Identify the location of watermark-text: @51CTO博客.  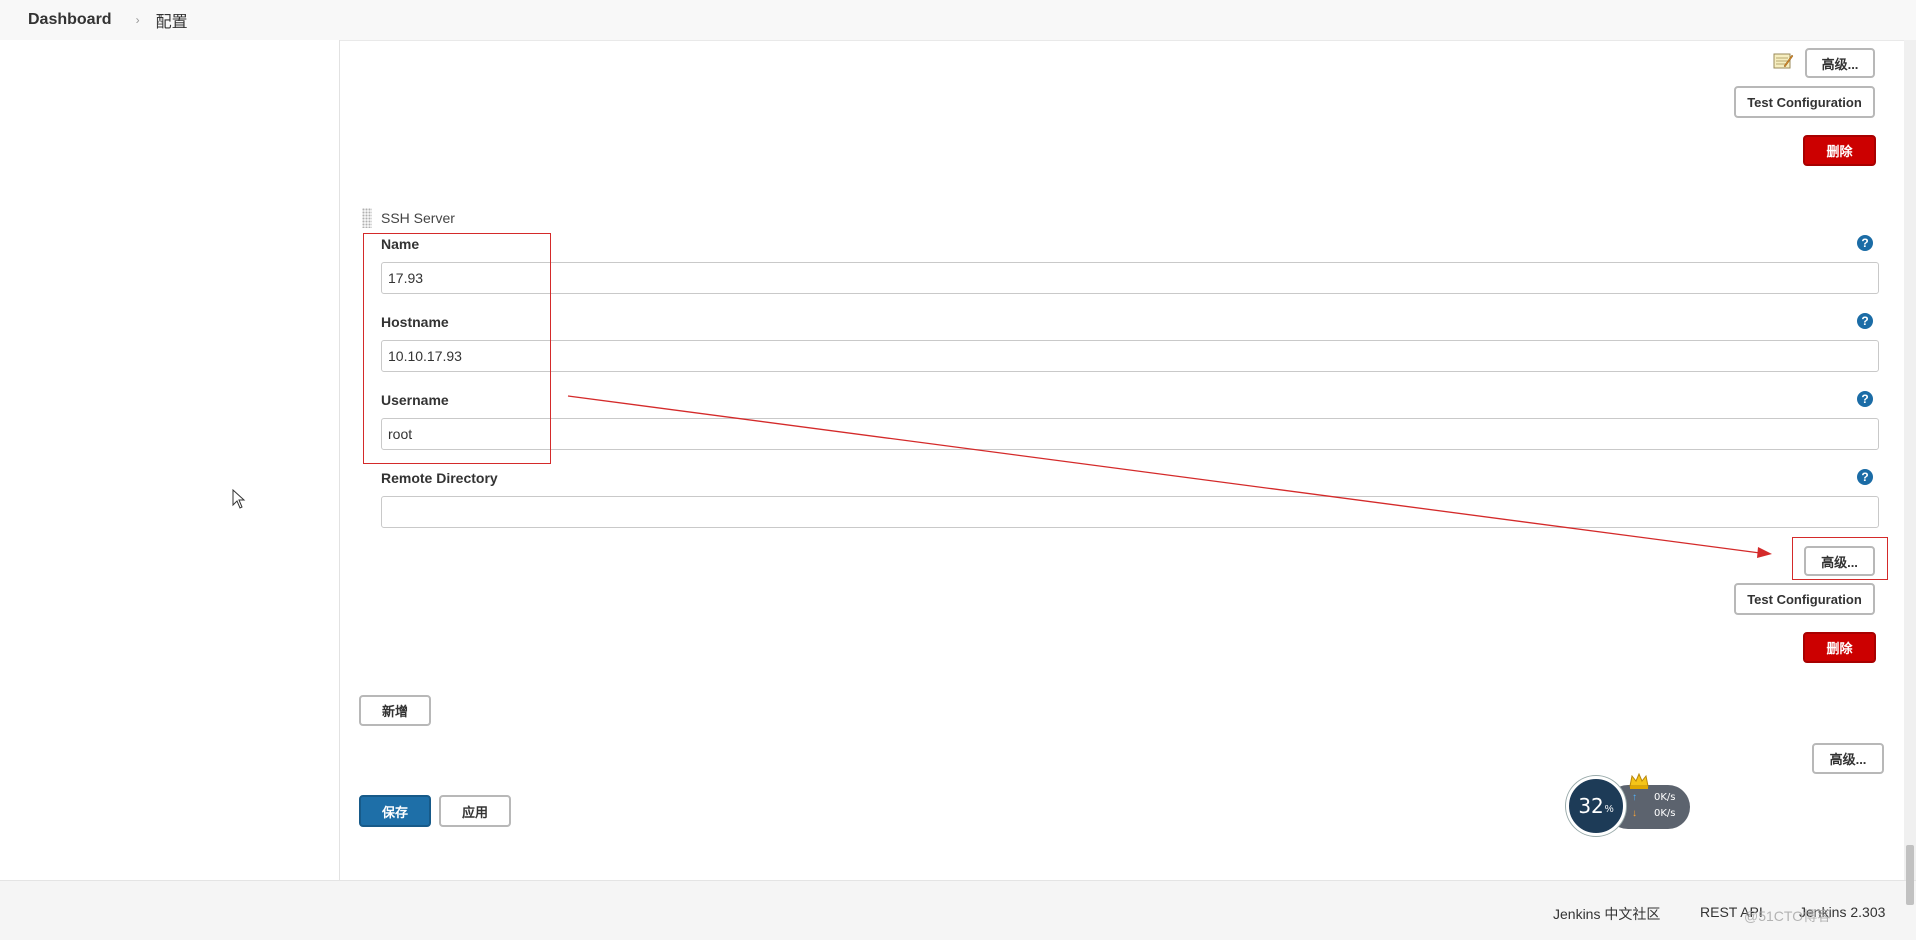
(1788, 916).